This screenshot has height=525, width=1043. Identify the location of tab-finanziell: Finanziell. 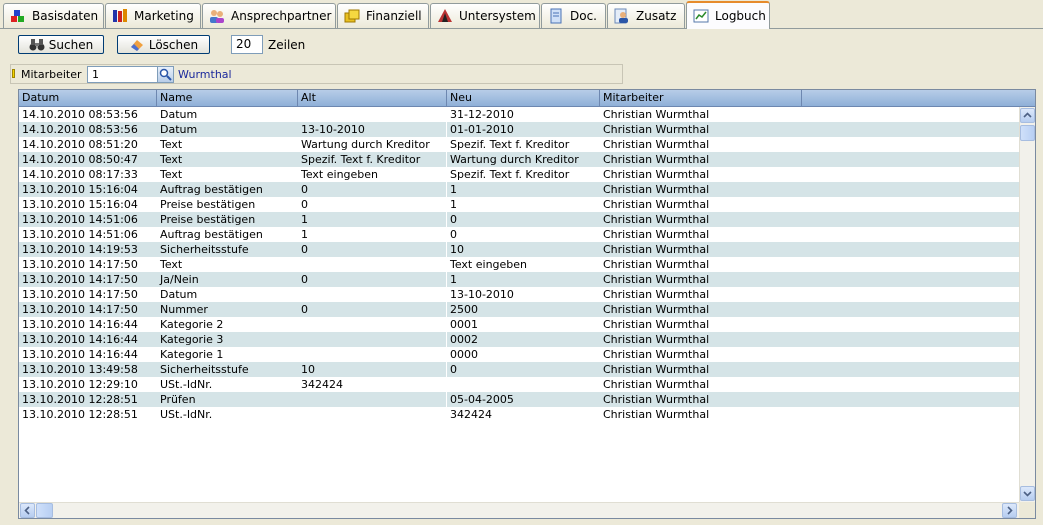
(383, 15).